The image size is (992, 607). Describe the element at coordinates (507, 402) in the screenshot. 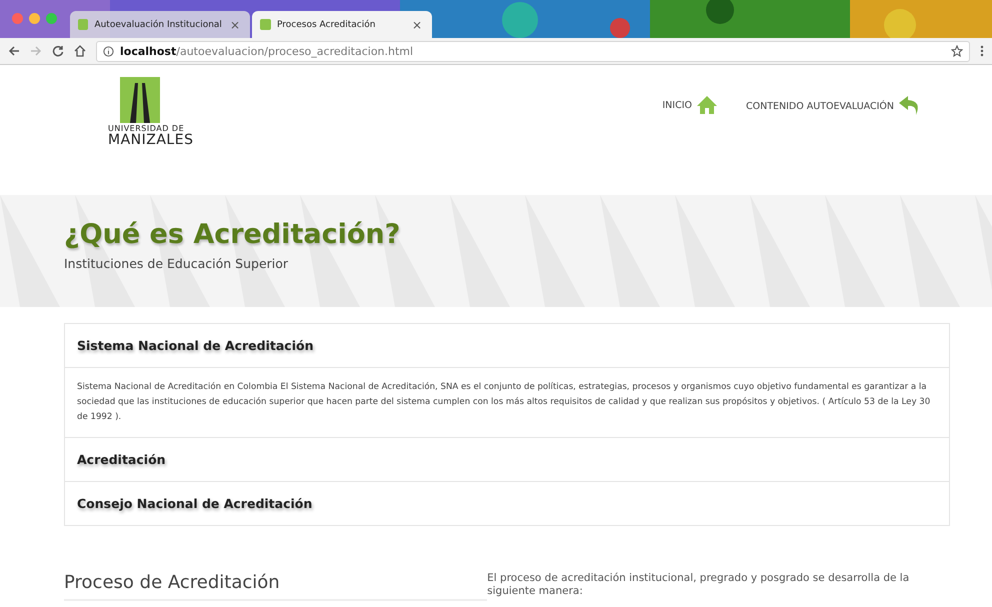

I see `accordion-body-text: Sistema Nacional de Acreditación en Colombia El Sistema Nacional de Acreditación, SNA es el conjunto de políticas, estrategias, procesos y organismos cuyo objetivo fundamental es garantizar a la sociedad que las instituciones de educación superior que hacen parte del sistema cumplen con los más altos requisitos de calidad y que realizan sus propósitos y objetivos. ( Artículo 53 de la Ley 30 de 1992 ).` at that location.